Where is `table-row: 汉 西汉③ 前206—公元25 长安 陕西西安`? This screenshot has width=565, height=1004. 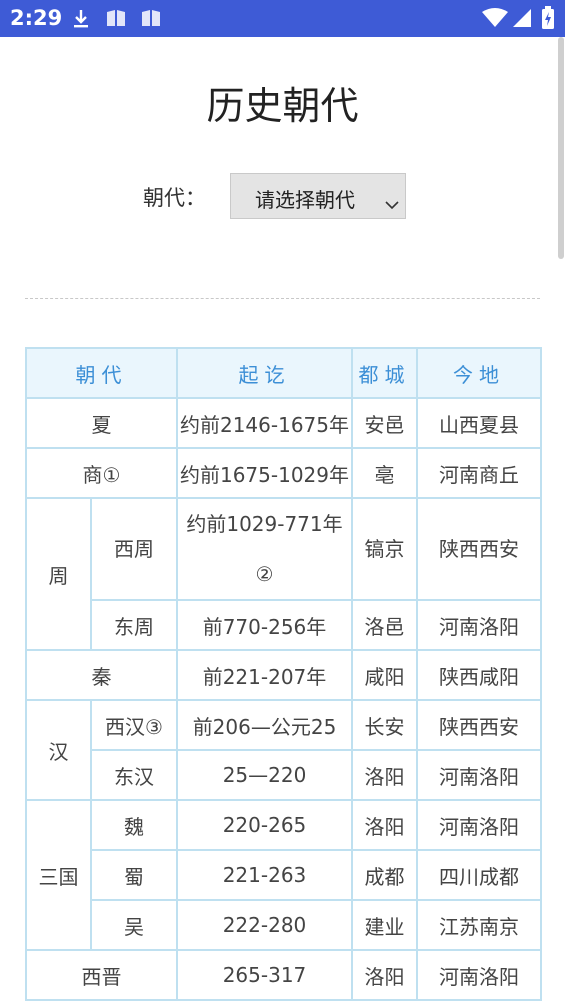
table-row: 汉 西汉③ 前206—公元25 长安 陕西西安 is located at coordinates (283, 750).